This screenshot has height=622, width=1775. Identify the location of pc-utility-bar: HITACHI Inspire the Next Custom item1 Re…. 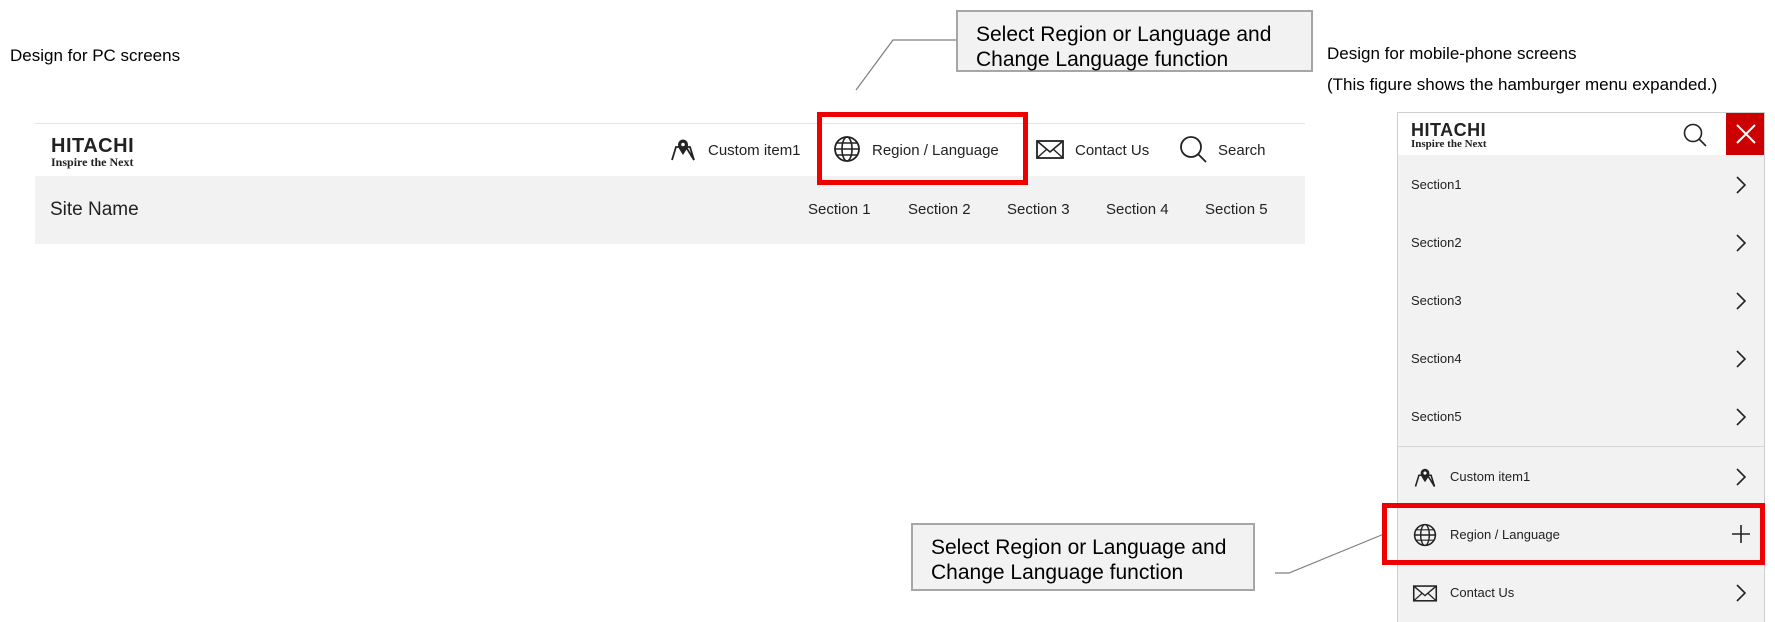
(670, 150).